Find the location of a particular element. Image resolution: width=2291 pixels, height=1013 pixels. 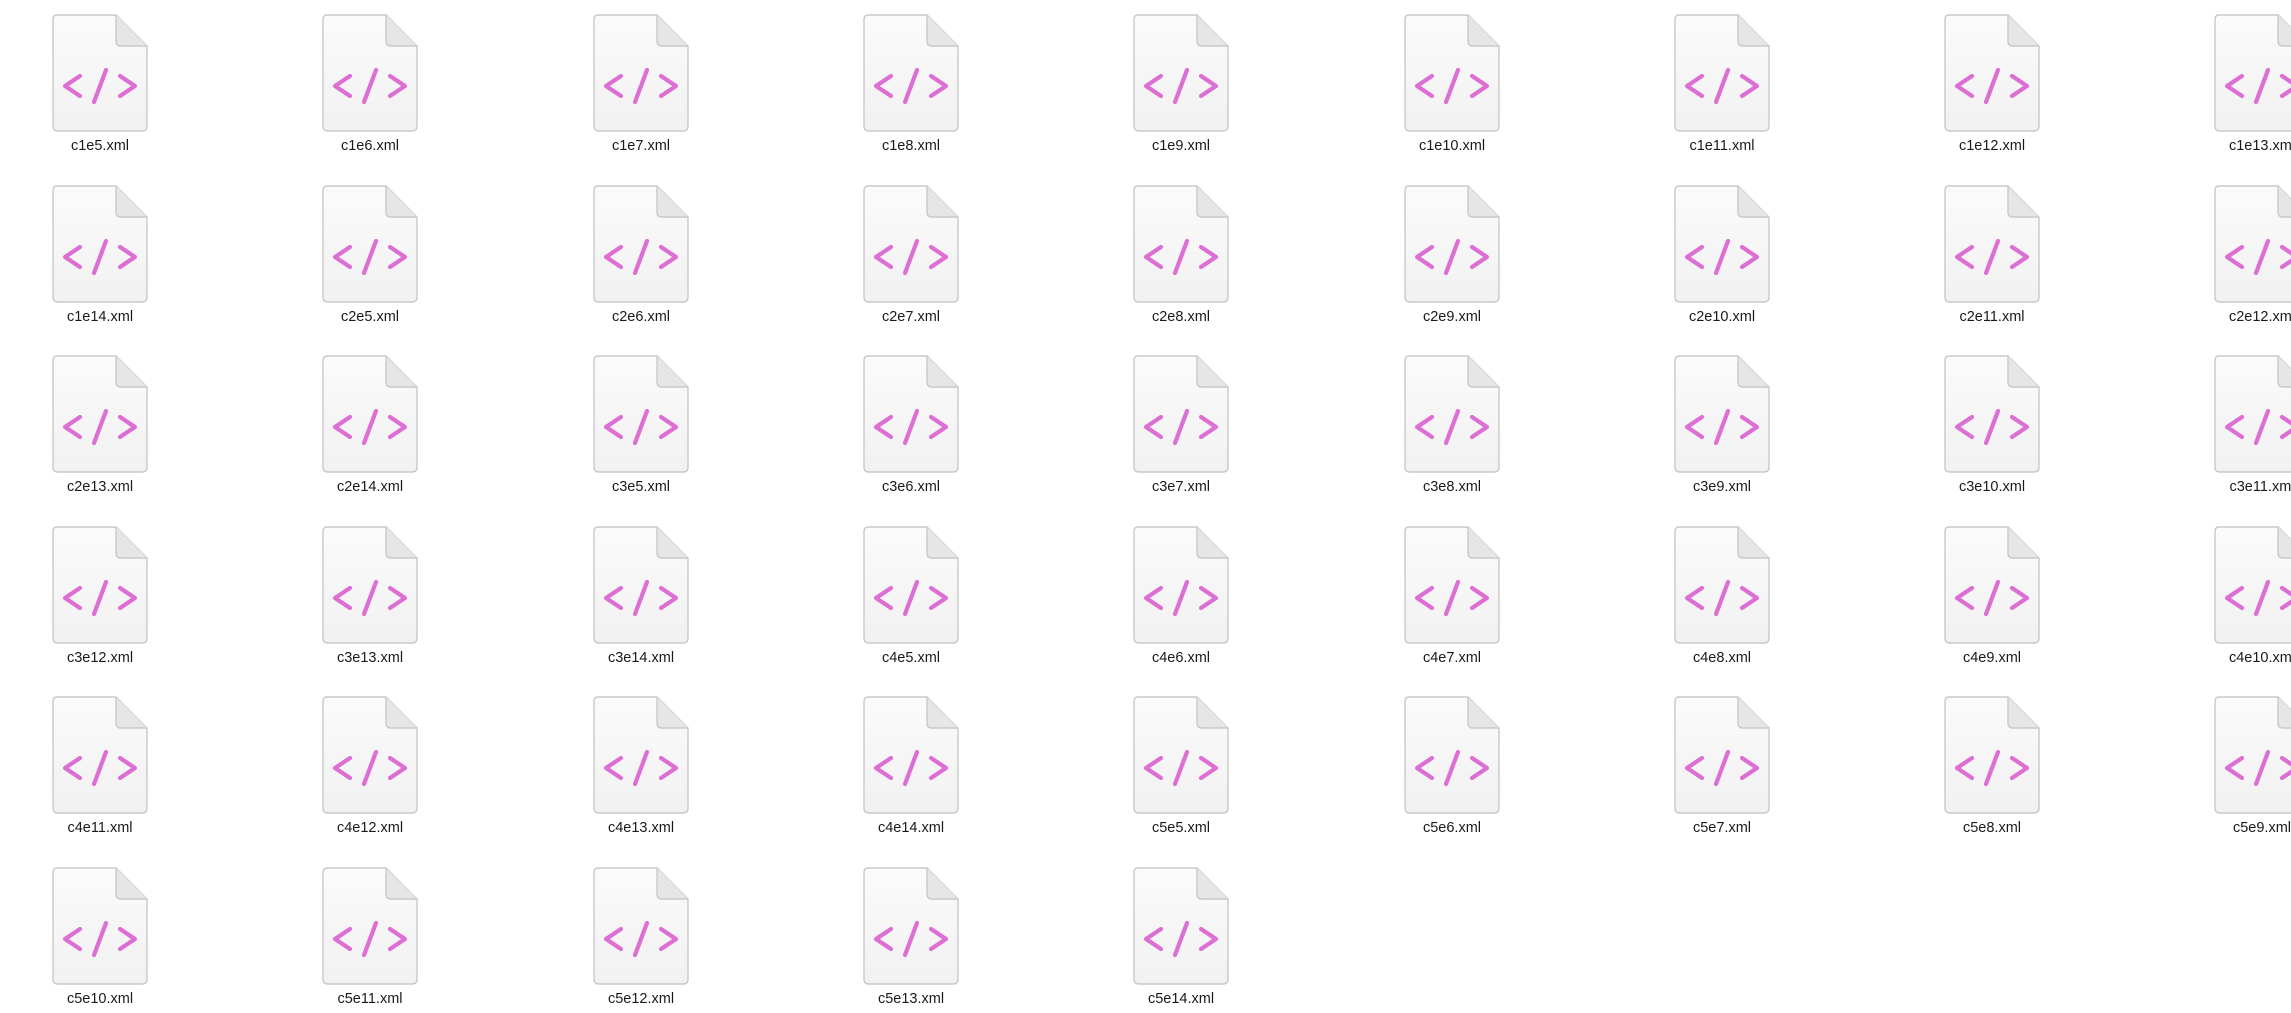

file-item: c2e10.xml is located at coordinates (1722, 251).